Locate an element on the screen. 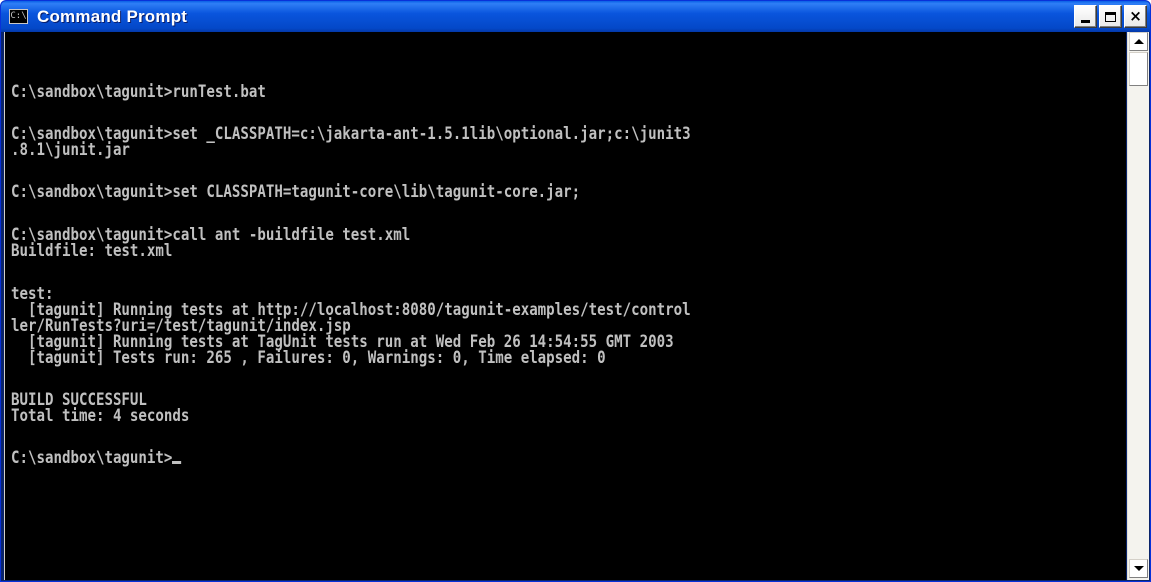 This screenshot has height=582, width=1151. close-button: × is located at coordinates (1135, 16).